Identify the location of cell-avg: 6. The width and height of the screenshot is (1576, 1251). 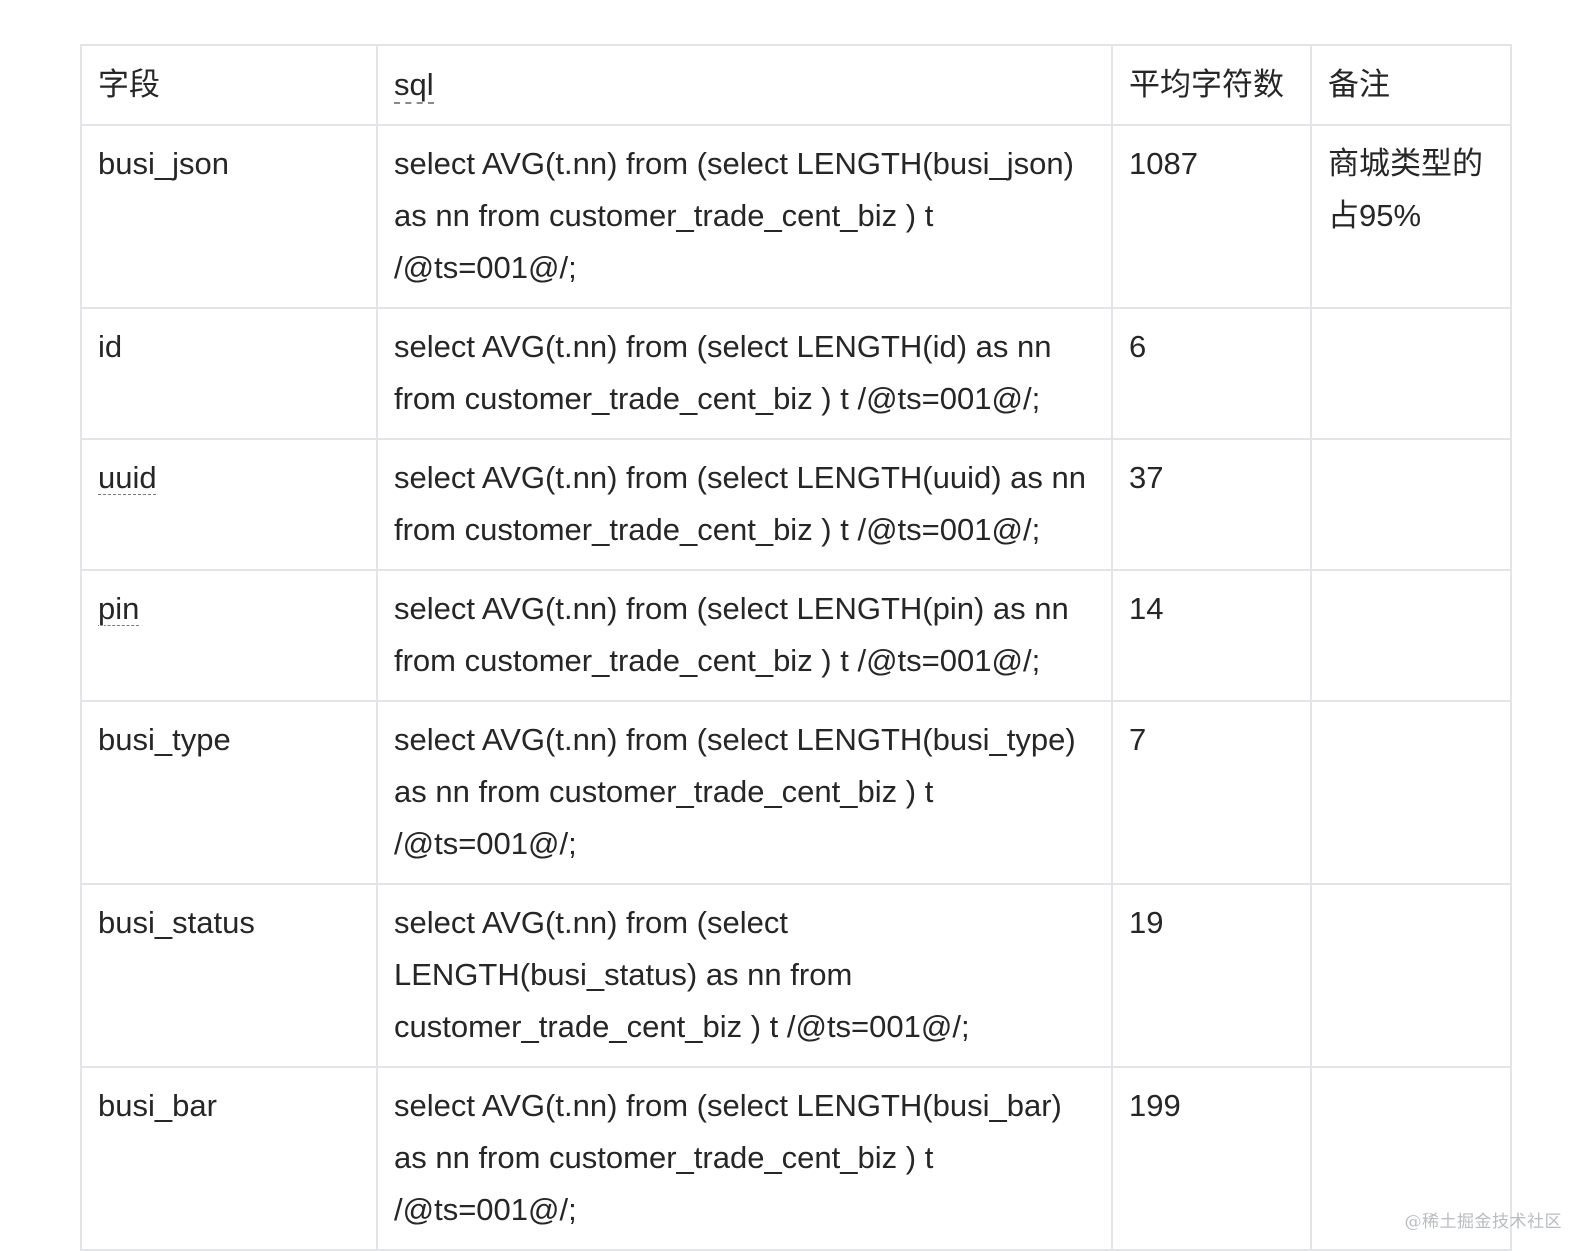
(1211, 373).